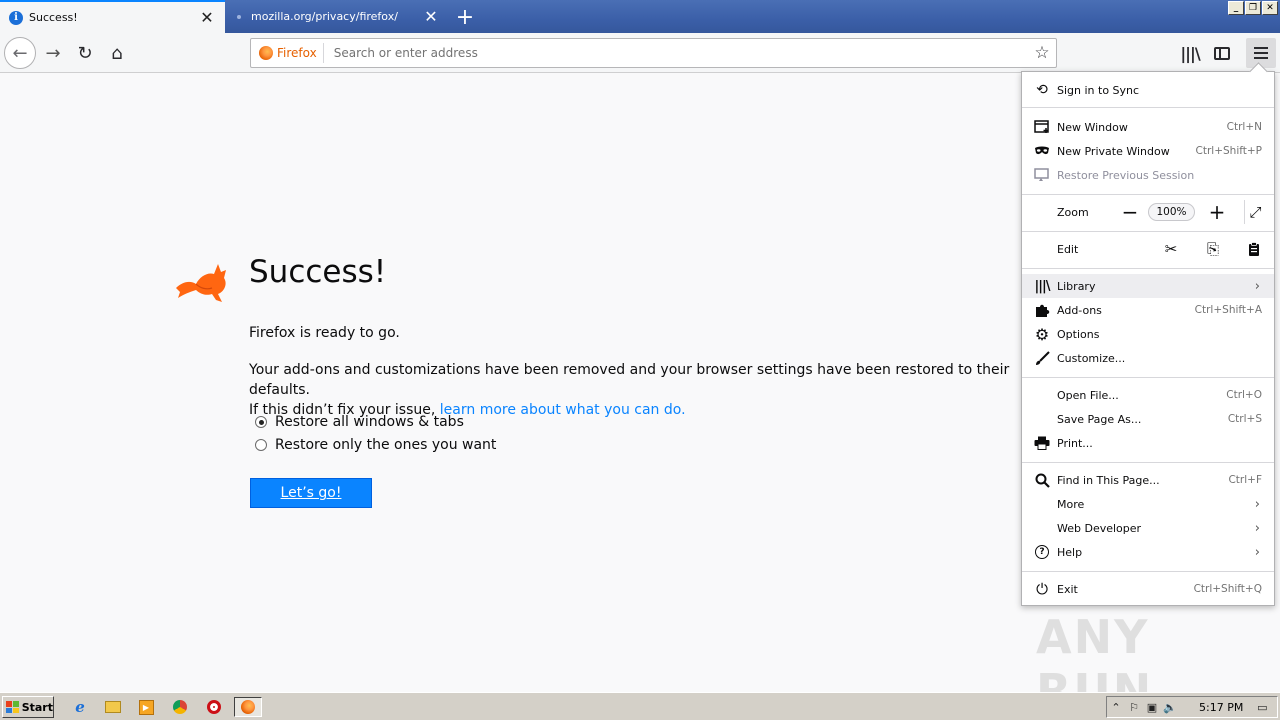 The image size is (1280, 720). Describe the element at coordinates (1262, 707) in the screenshot. I see `show-desktop-icon: ▭` at that location.